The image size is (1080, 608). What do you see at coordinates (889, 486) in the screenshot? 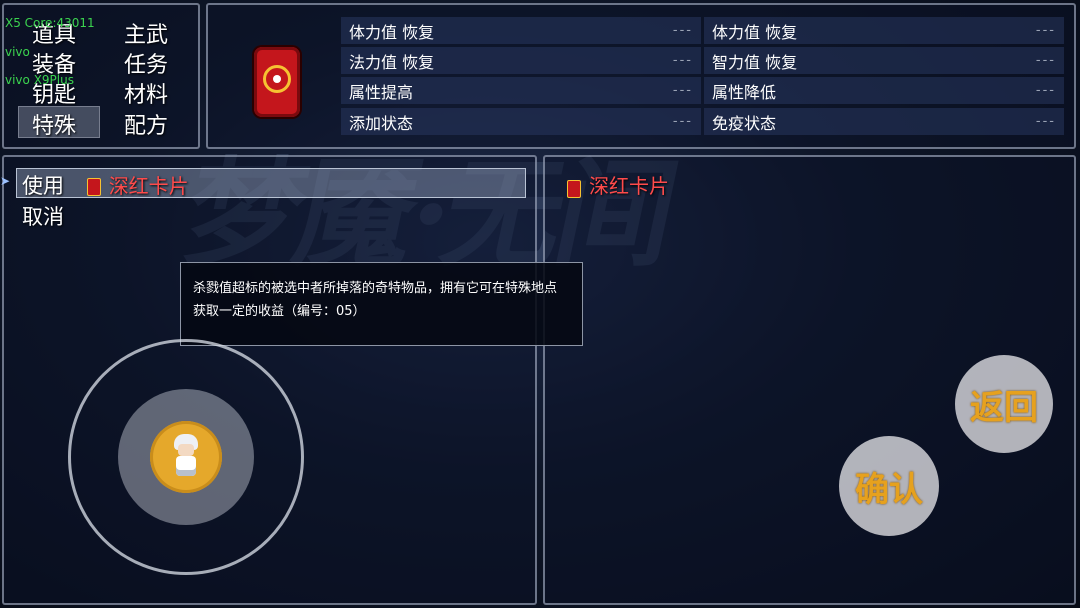
I see `confirm-button: 确认` at bounding box center [889, 486].